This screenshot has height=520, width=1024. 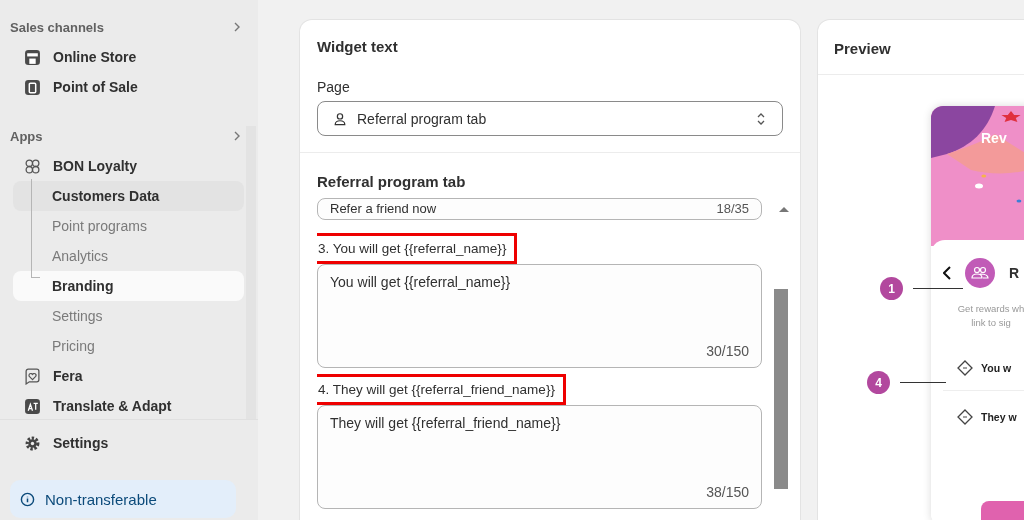 What do you see at coordinates (128, 346) in the screenshot?
I see `nav-subitem: Pricing` at bounding box center [128, 346].